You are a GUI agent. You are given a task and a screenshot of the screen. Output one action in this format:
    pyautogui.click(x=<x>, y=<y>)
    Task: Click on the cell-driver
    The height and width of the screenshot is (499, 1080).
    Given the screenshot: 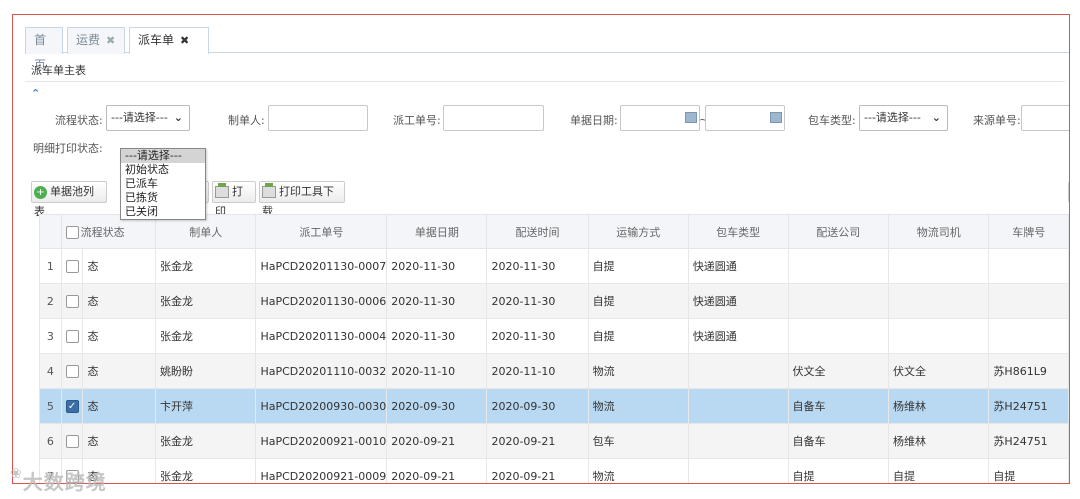 What is the action you would take?
    pyautogui.click(x=938, y=266)
    